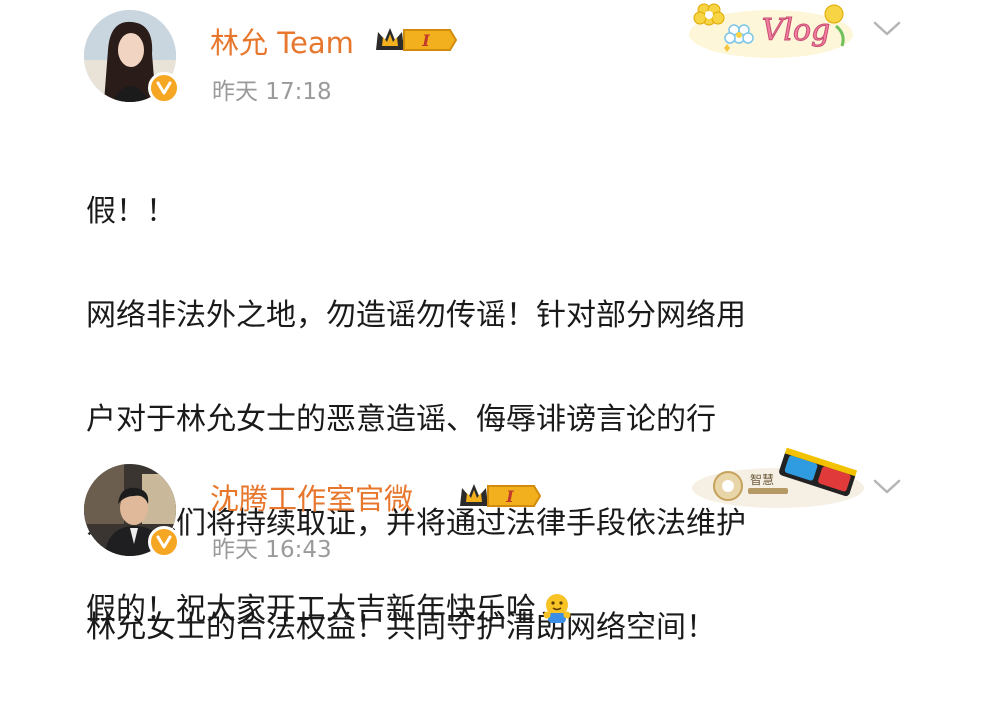 Image resolution: width=993 pixels, height=706 pixels. Describe the element at coordinates (557, 616) in the screenshot. I see `hug-emoji-icon` at that location.